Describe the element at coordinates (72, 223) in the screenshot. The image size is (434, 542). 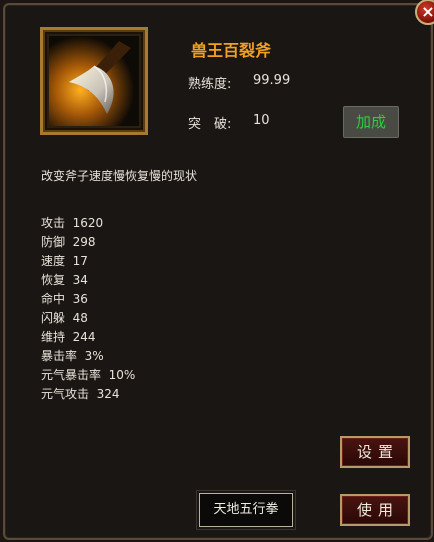
I see `stat-row: 攻击 1620` at that location.